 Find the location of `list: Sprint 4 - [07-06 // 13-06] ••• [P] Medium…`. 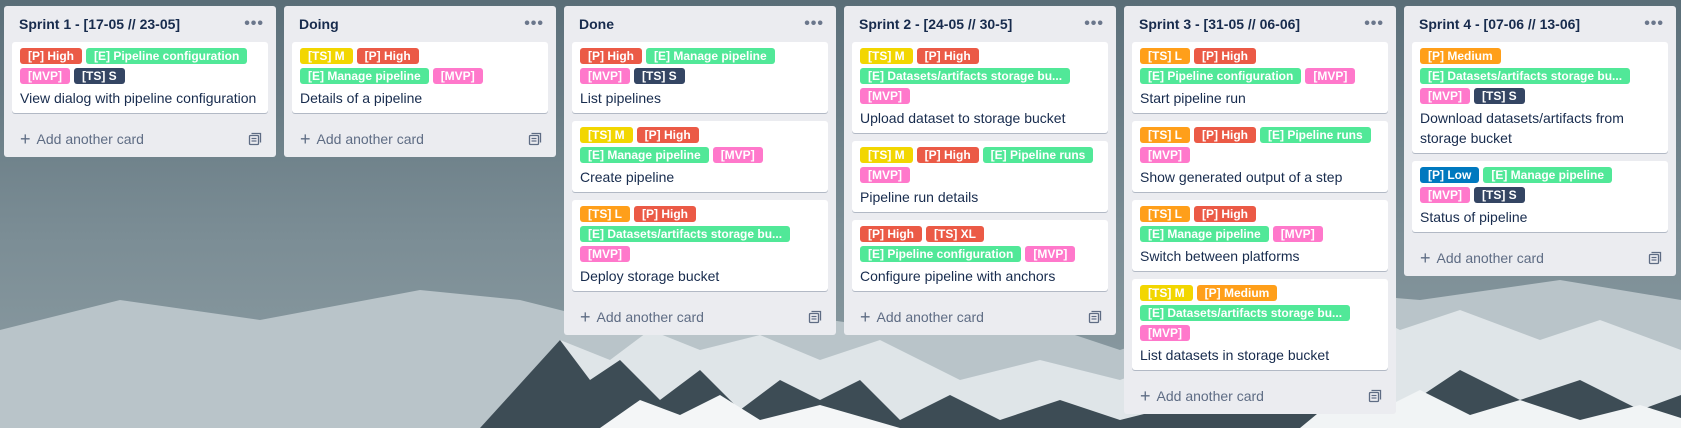

list: Sprint 4 - [07-06 // 13-06] ••• [P] Medium… is located at coordinates (1540, 141).